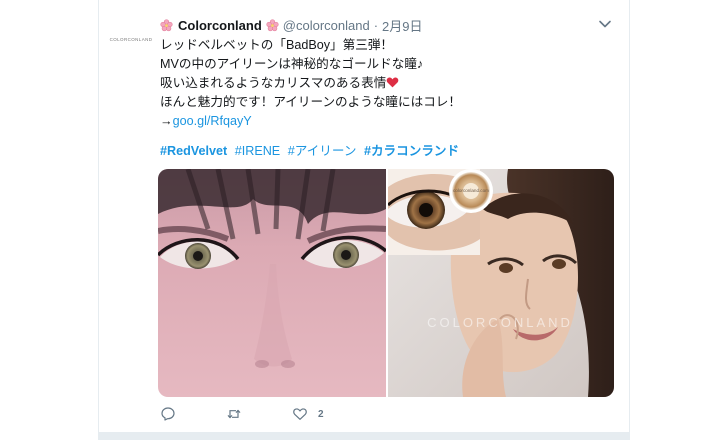 The image size is (720, 440). What do you see at coordinates (500, 322) in the screenshot?
I see `watermark-text: COLORCONLAND` at bounding box center [500, 322].